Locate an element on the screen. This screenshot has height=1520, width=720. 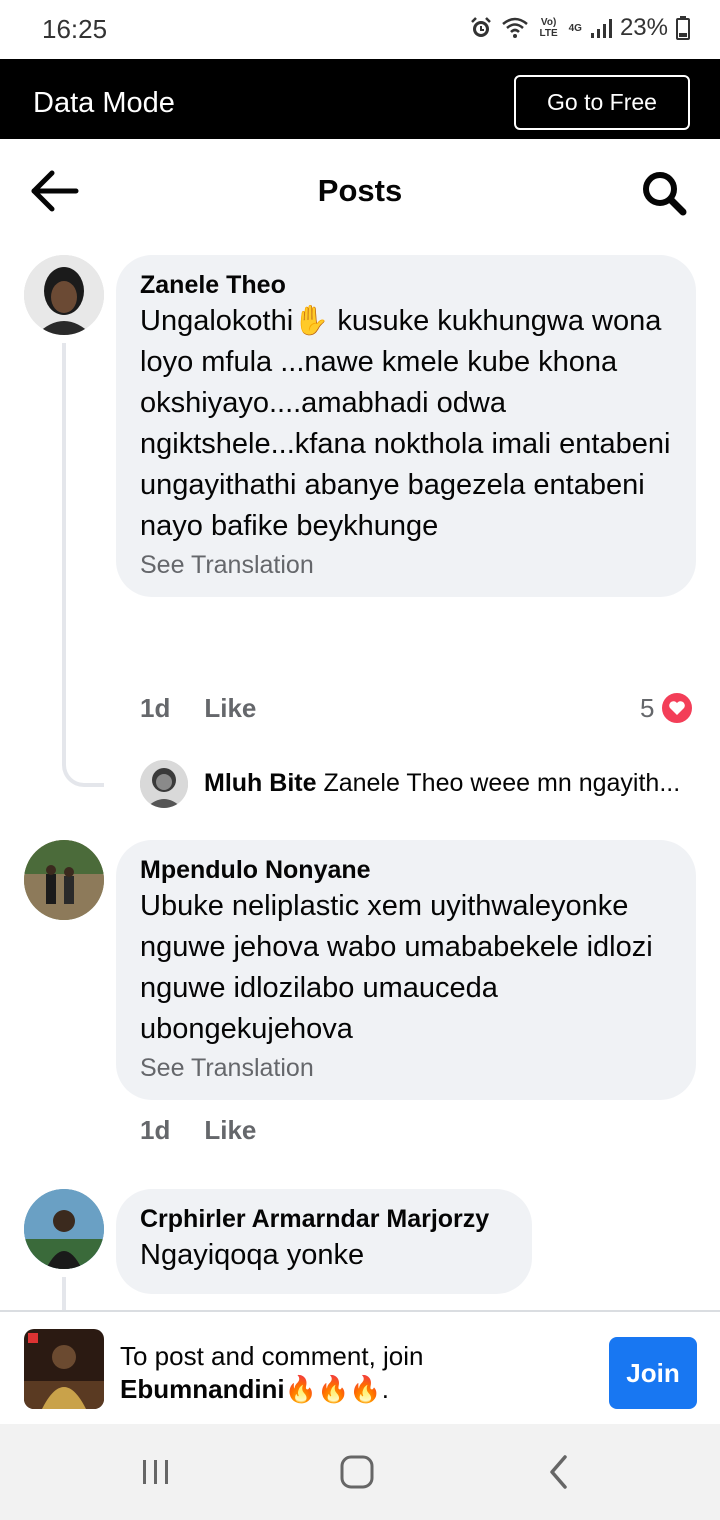
battery-icon is located at coordinates (683, 28).